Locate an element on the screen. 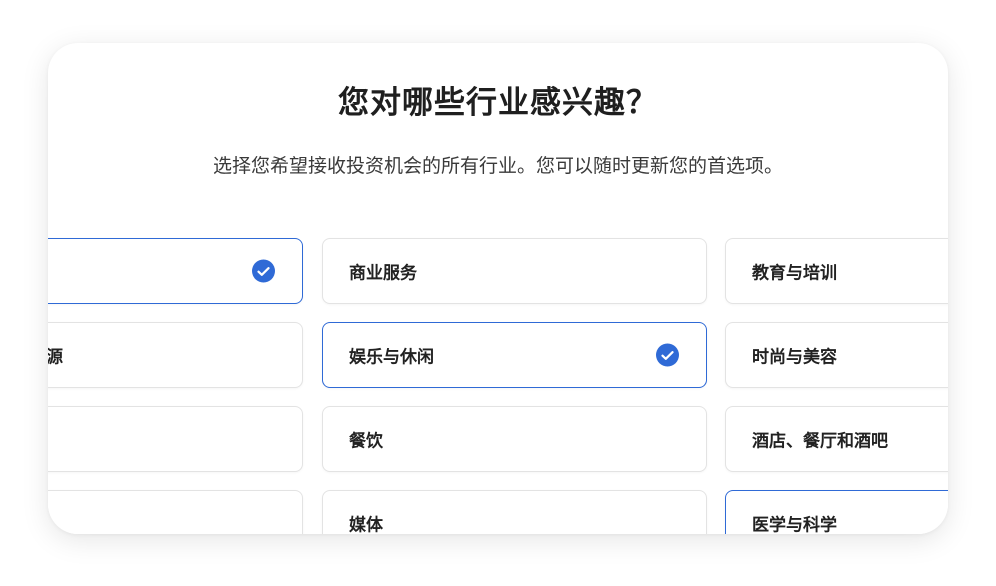  page-title: 您对哪些行业感兴趣？ is located at coordinates (498, 103).